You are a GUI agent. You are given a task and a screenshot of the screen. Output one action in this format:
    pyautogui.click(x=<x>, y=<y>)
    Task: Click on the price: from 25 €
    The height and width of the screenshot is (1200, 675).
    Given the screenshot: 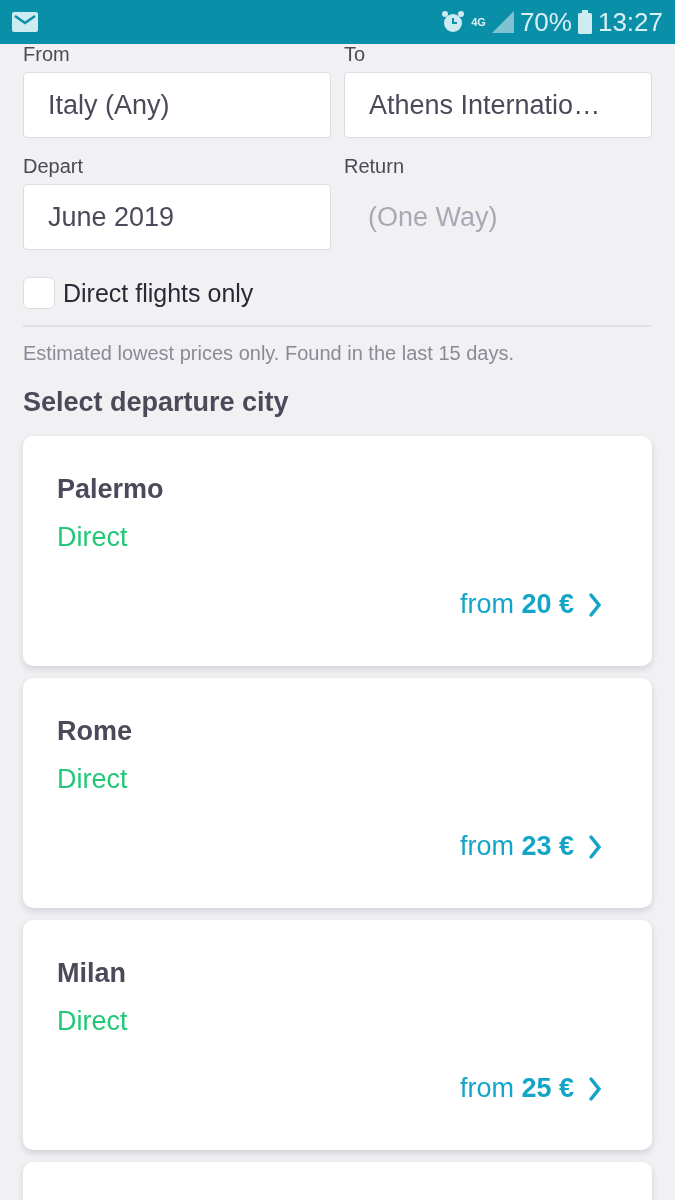 What is the action you would take?
    pyautogui.click(x=516, y=1088)
    